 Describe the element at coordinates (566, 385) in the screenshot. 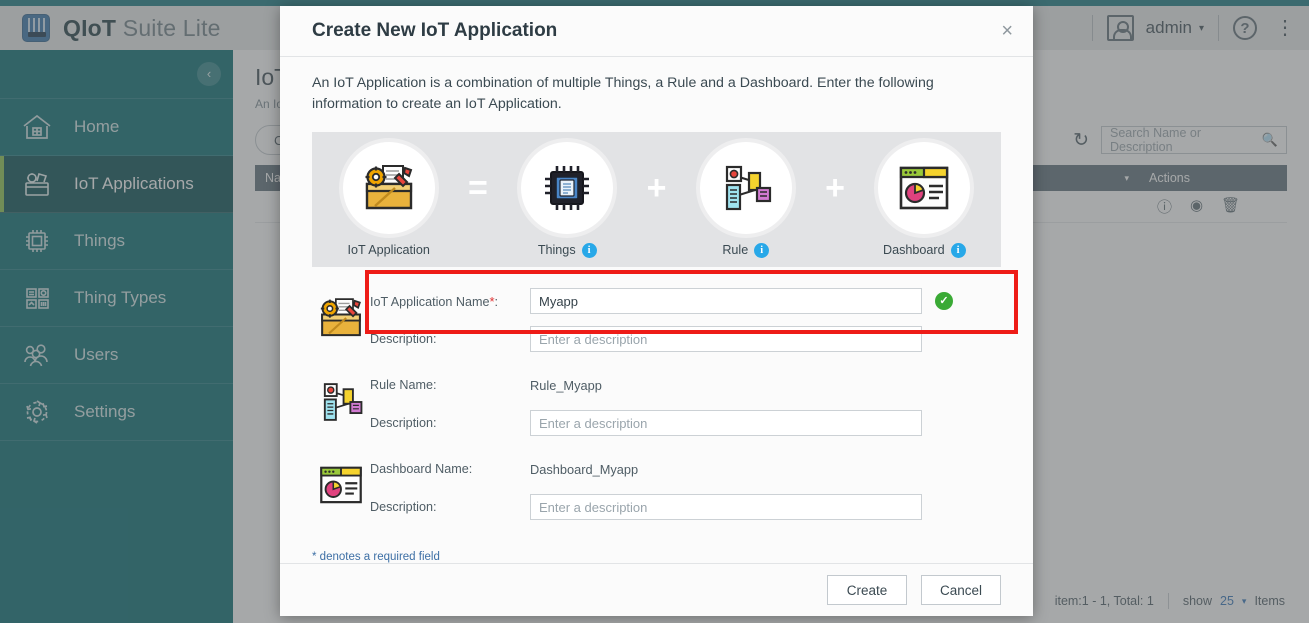

I see `rule-name-value: Rule_Myapp` at that location.